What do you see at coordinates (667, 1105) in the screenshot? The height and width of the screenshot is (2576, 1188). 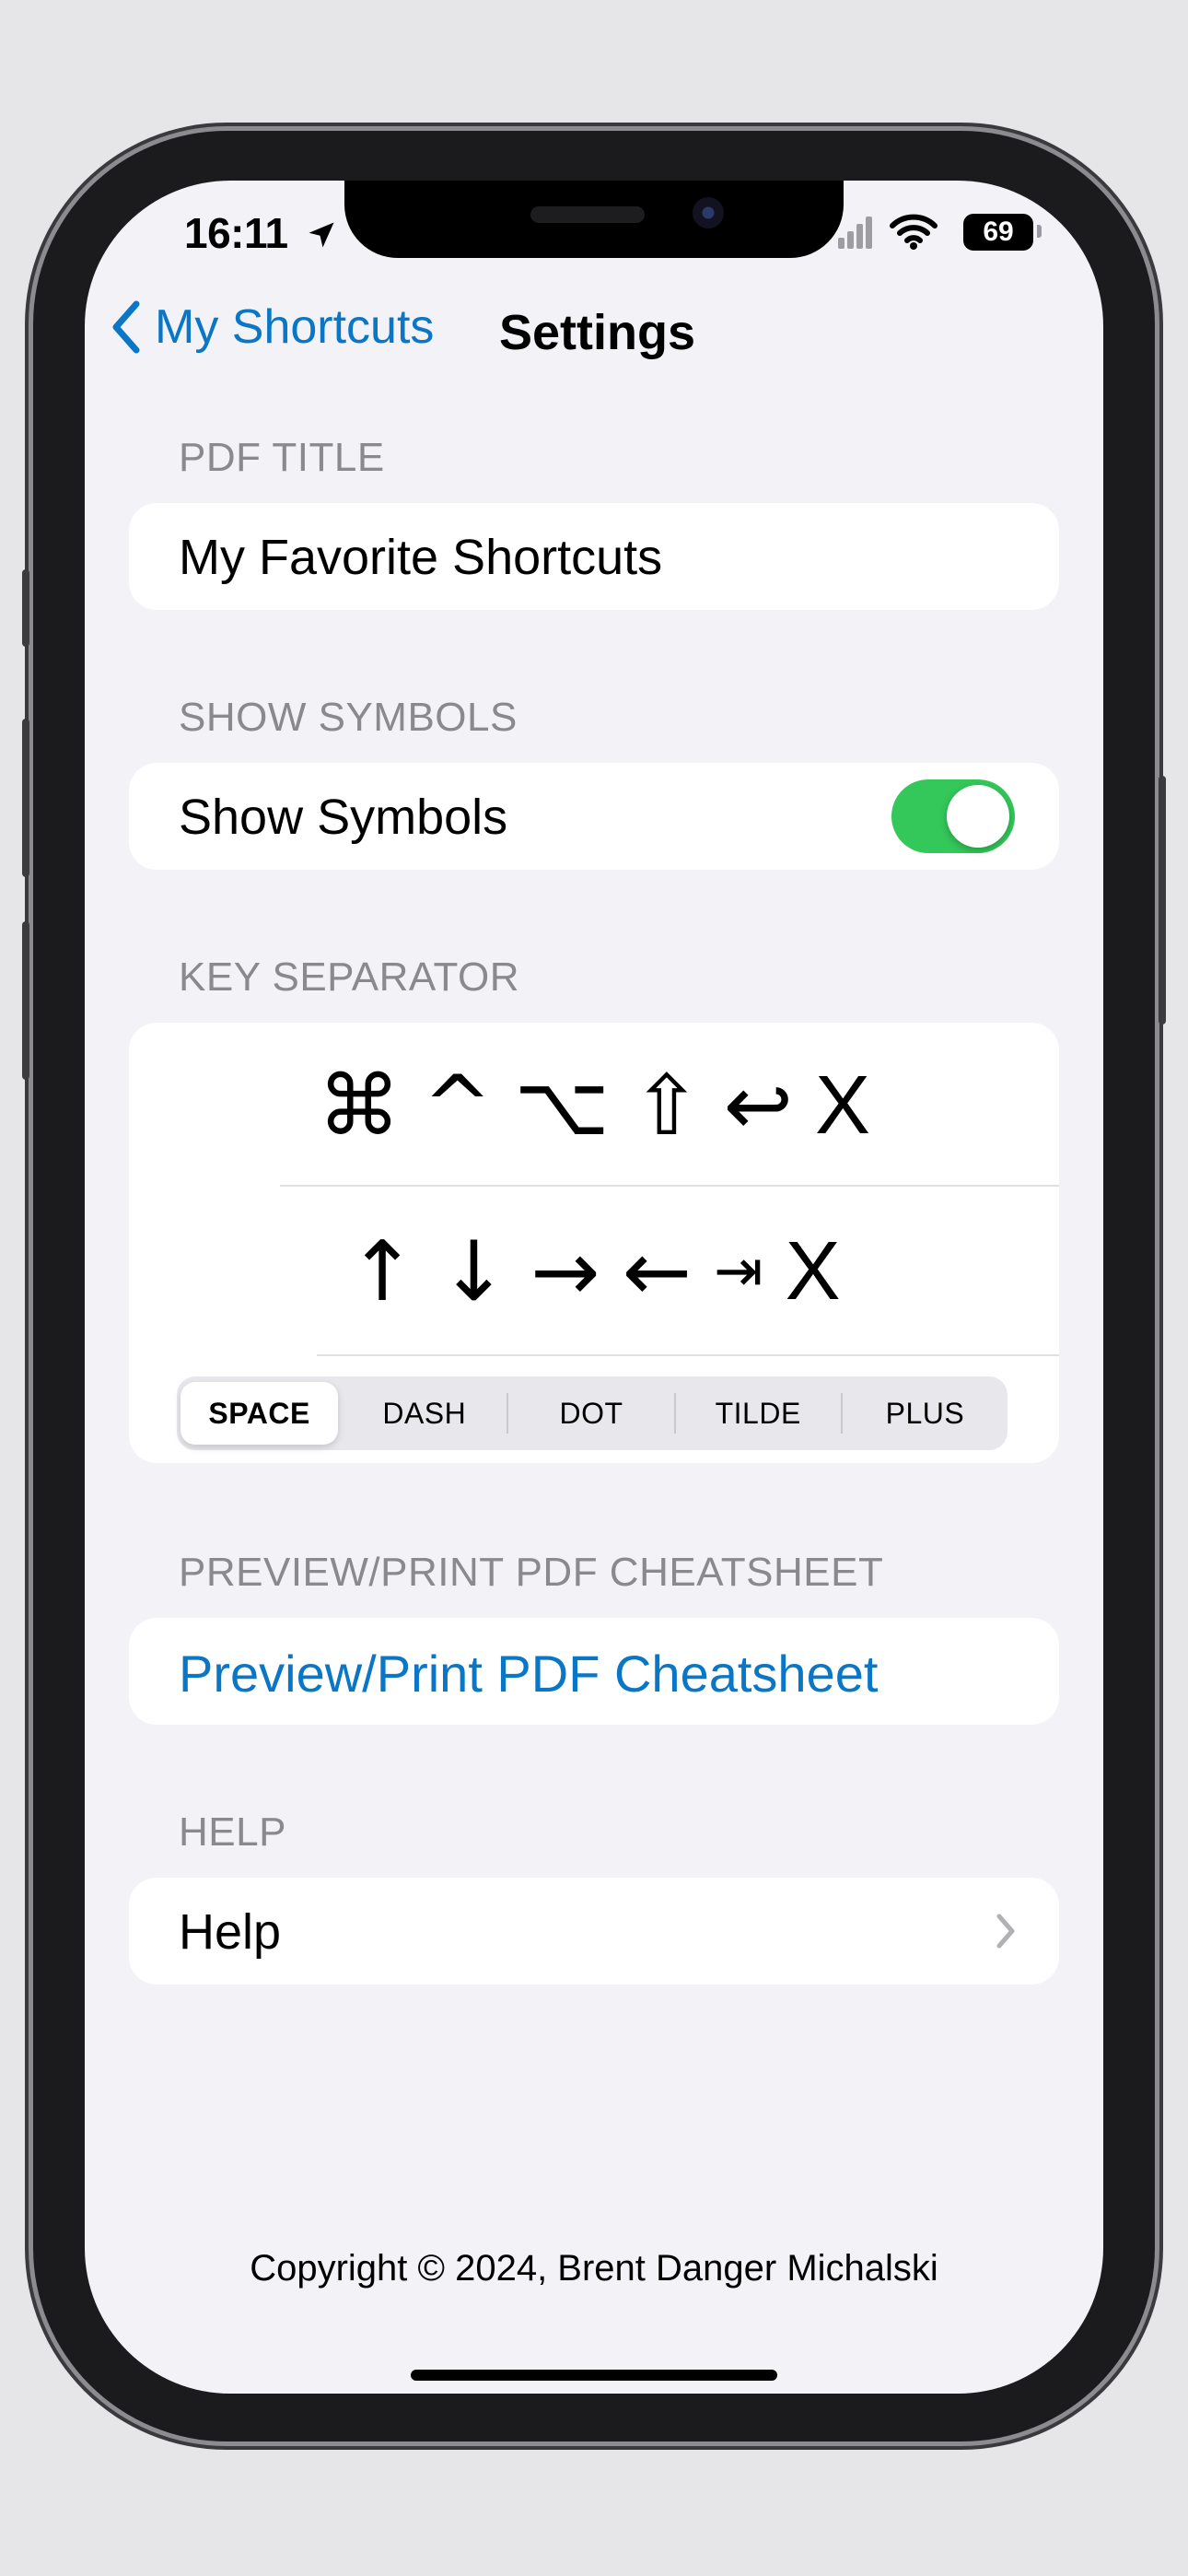 I see `shift-symbol: ⇧` at bounding box center [667, 1105].